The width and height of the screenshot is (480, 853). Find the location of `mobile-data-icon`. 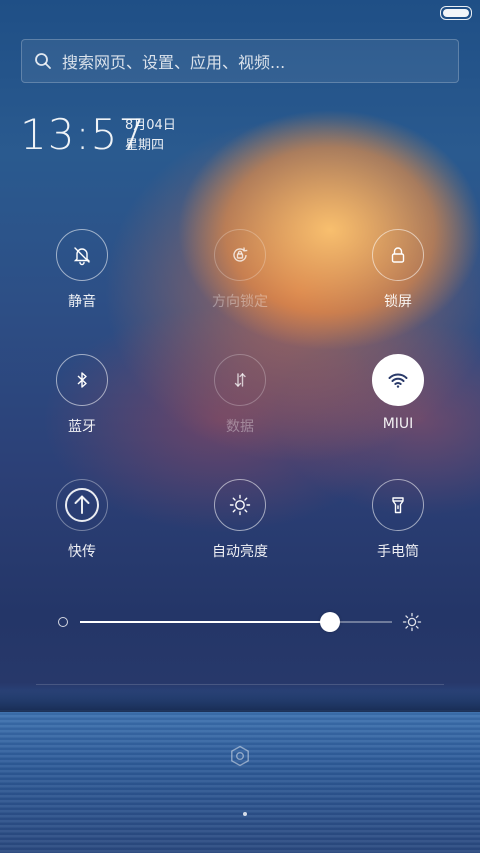

mobile-data-icon is located at coordinates (240, 380).